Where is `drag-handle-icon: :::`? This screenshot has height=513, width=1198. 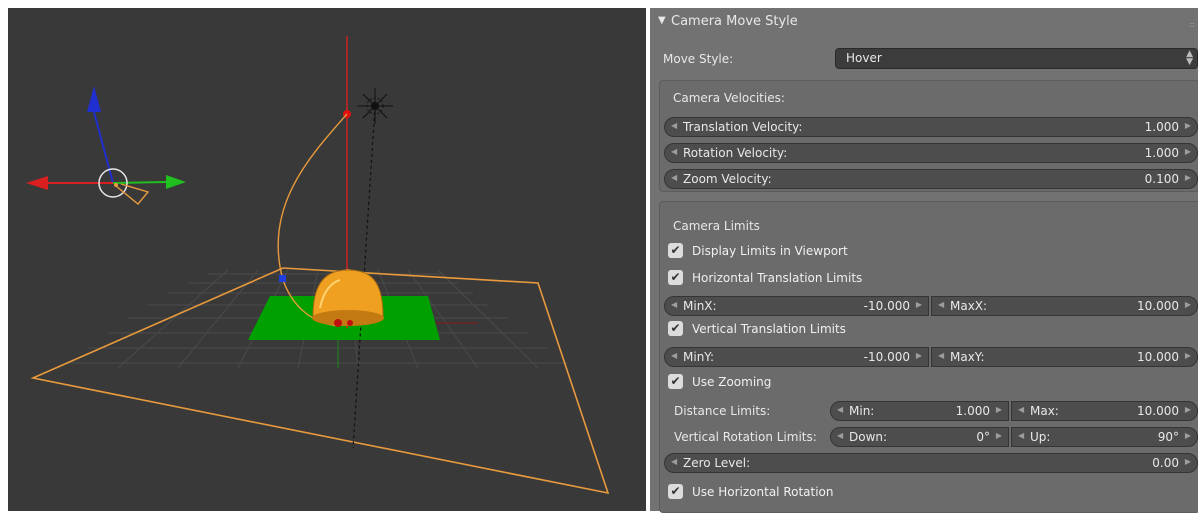 drag-handle-icon: ::: is located at coordinates (1192, 24).